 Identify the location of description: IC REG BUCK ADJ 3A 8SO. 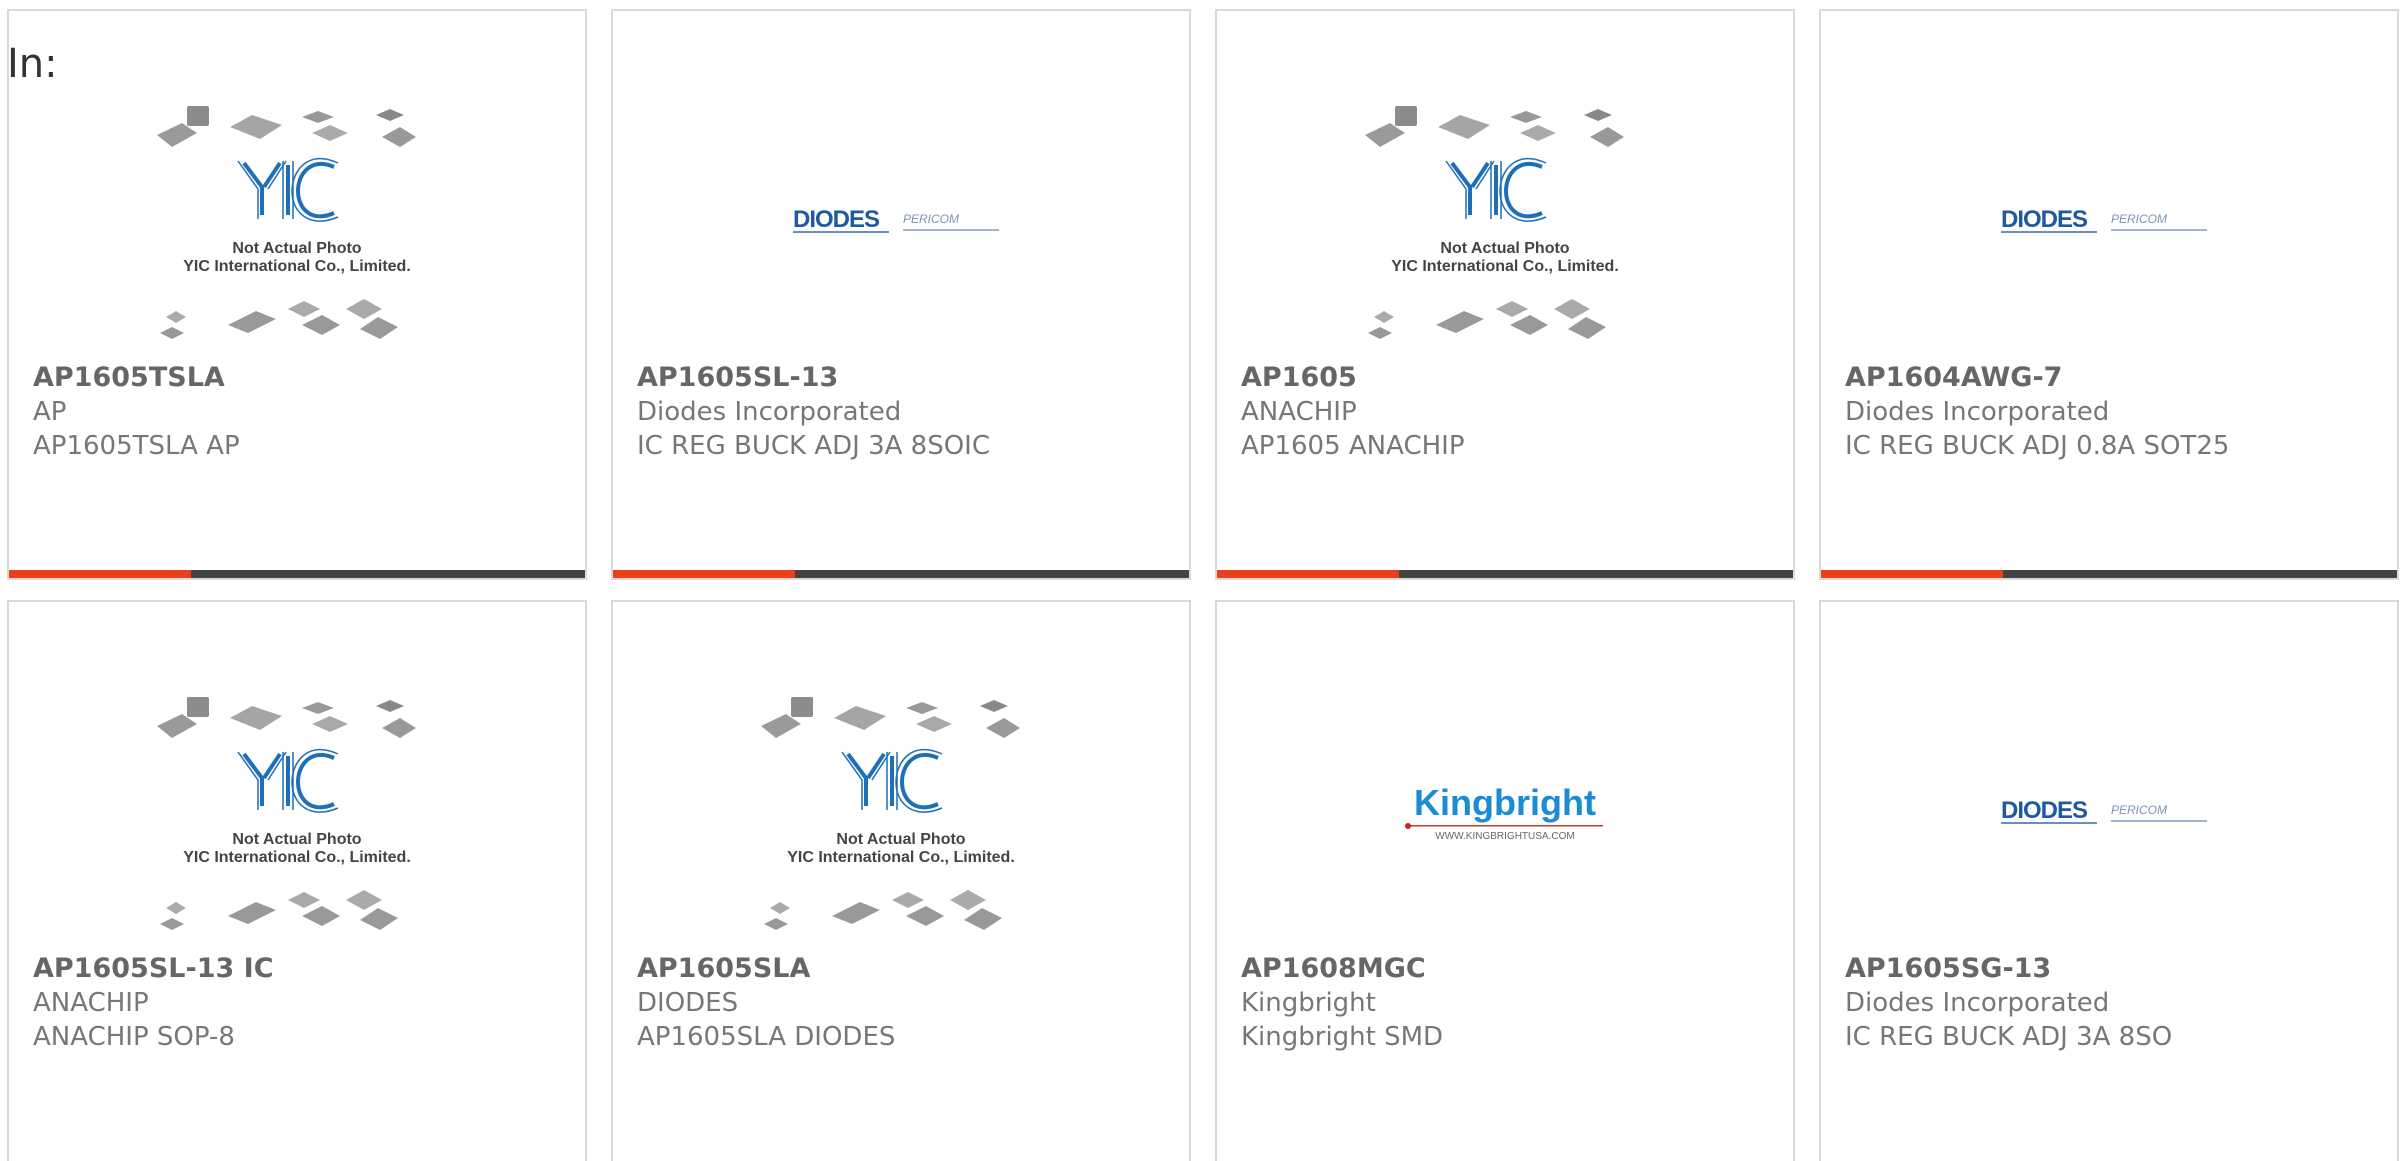
(2009, 1037).